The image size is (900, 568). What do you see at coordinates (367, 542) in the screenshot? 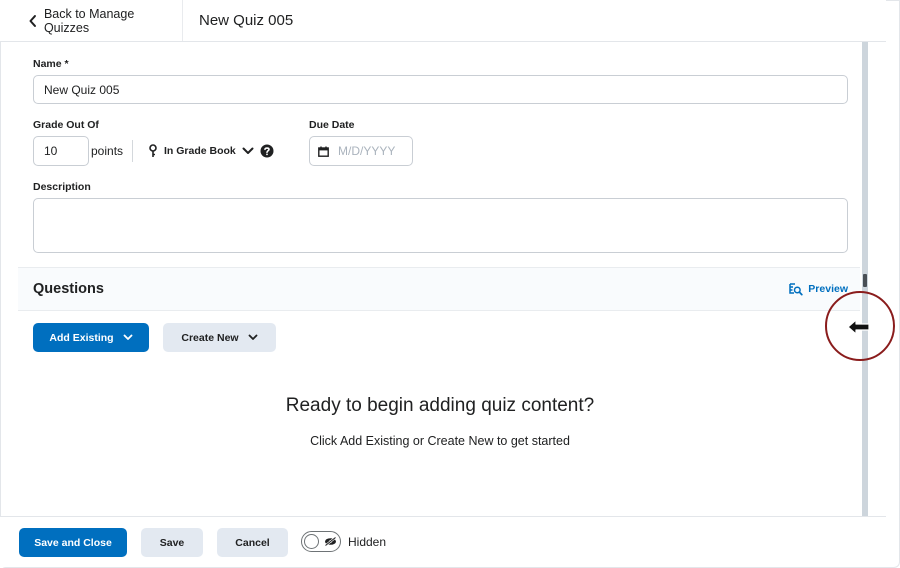
I see `visibility-label: Hidden` at bounding box center [367, 542].